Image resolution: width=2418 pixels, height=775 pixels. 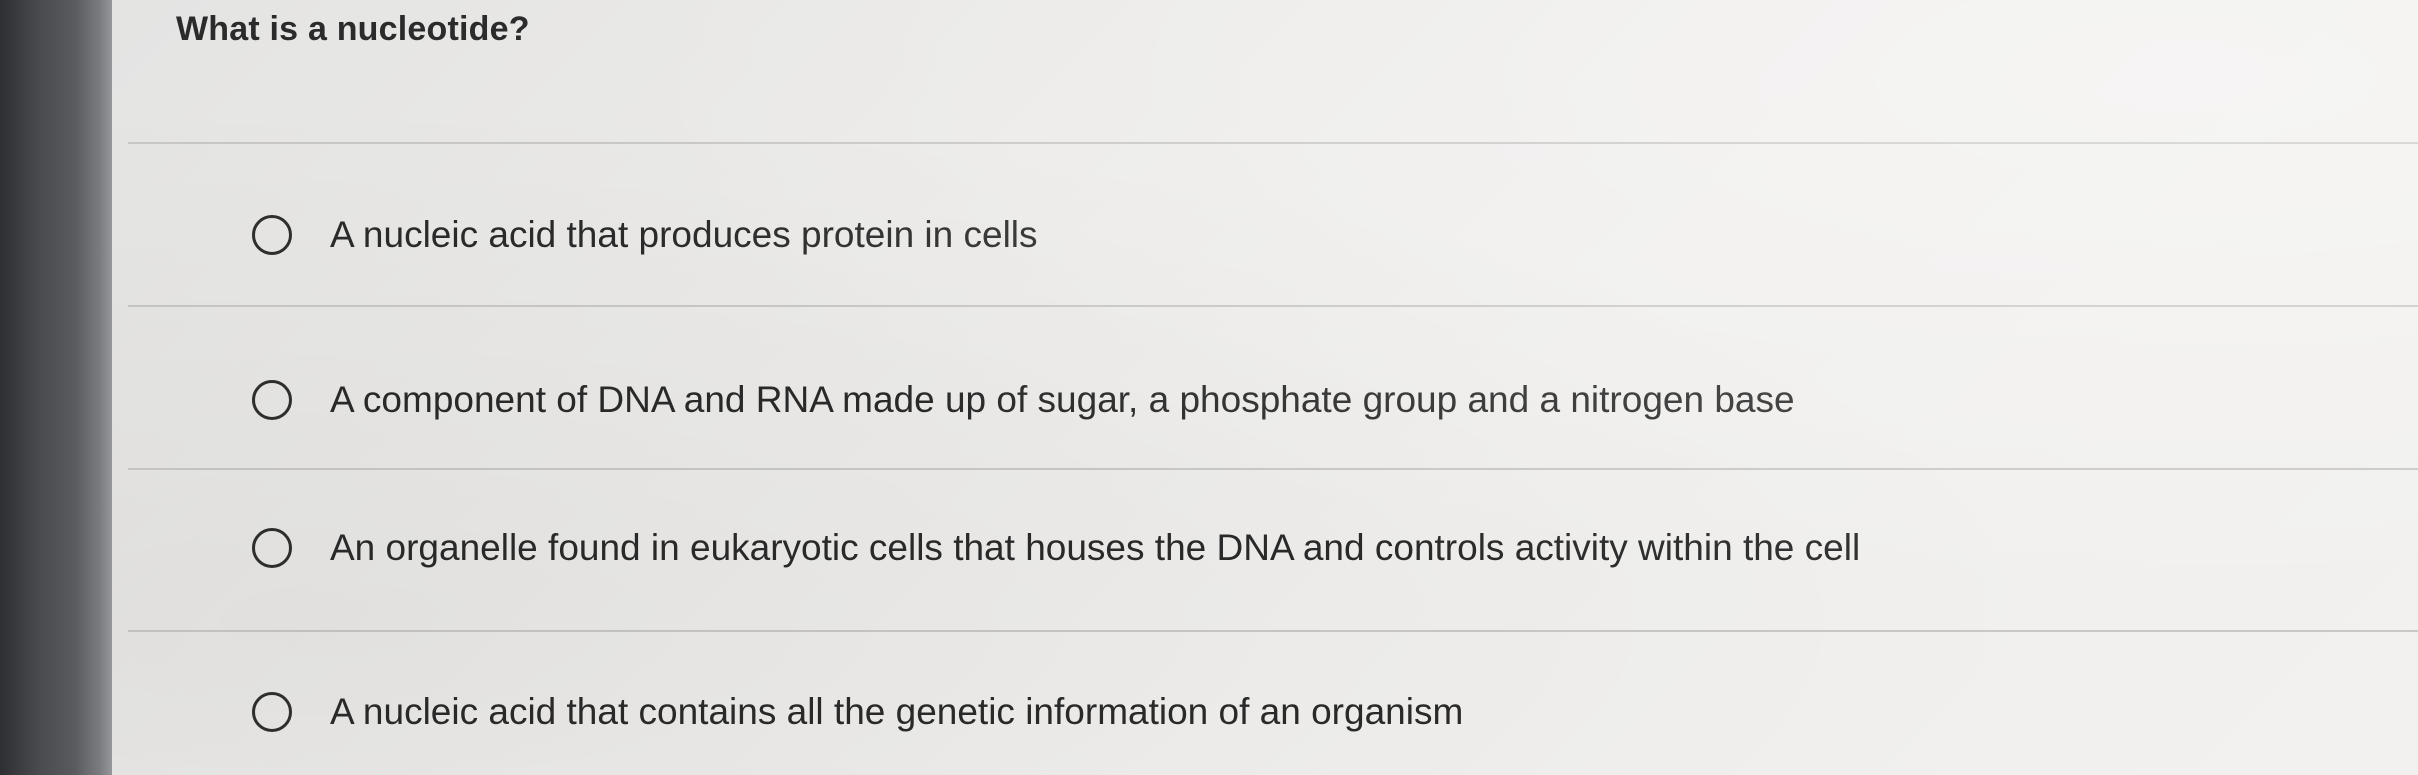 What do you see at coordinates (60, 387) in the screenshot?
I see `monitor-bezel` at bounding box center [60, 387].